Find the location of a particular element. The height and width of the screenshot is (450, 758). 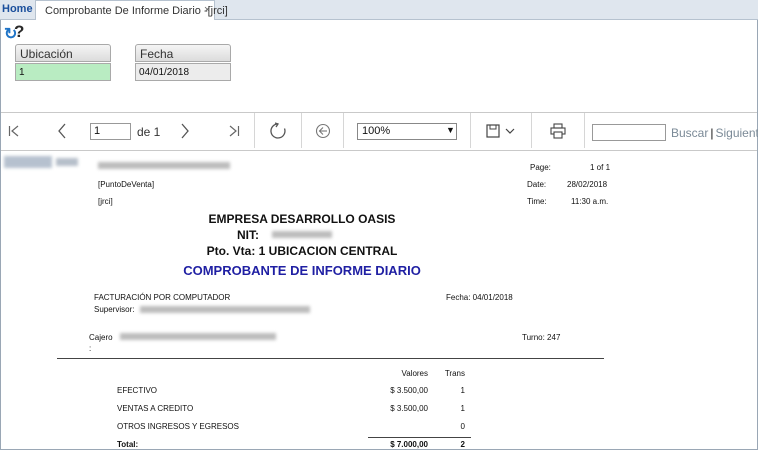

time-label: Time: is located at coordinates (537, 201).